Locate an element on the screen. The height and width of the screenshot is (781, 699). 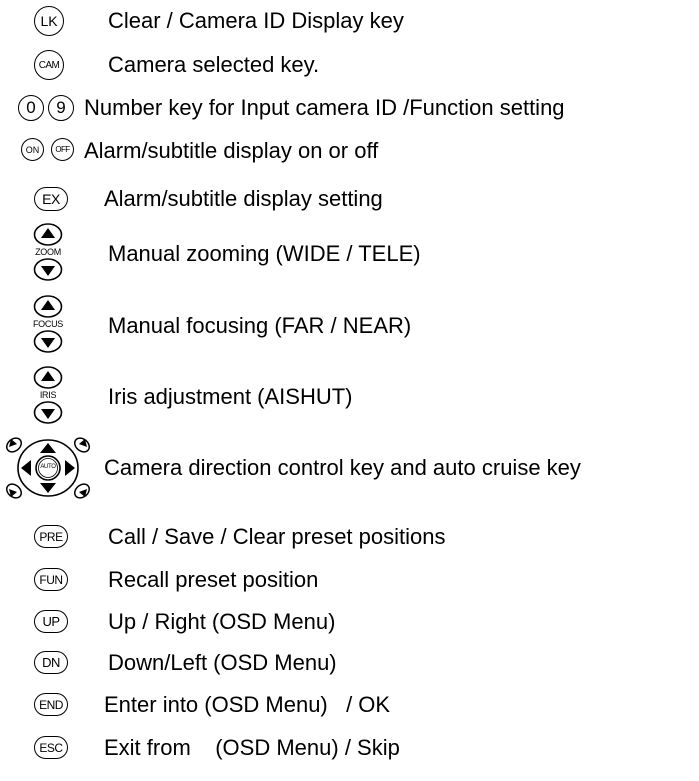
pre-key-description: Call / Save / Clear preset positions is located at coordinates (277, 536).